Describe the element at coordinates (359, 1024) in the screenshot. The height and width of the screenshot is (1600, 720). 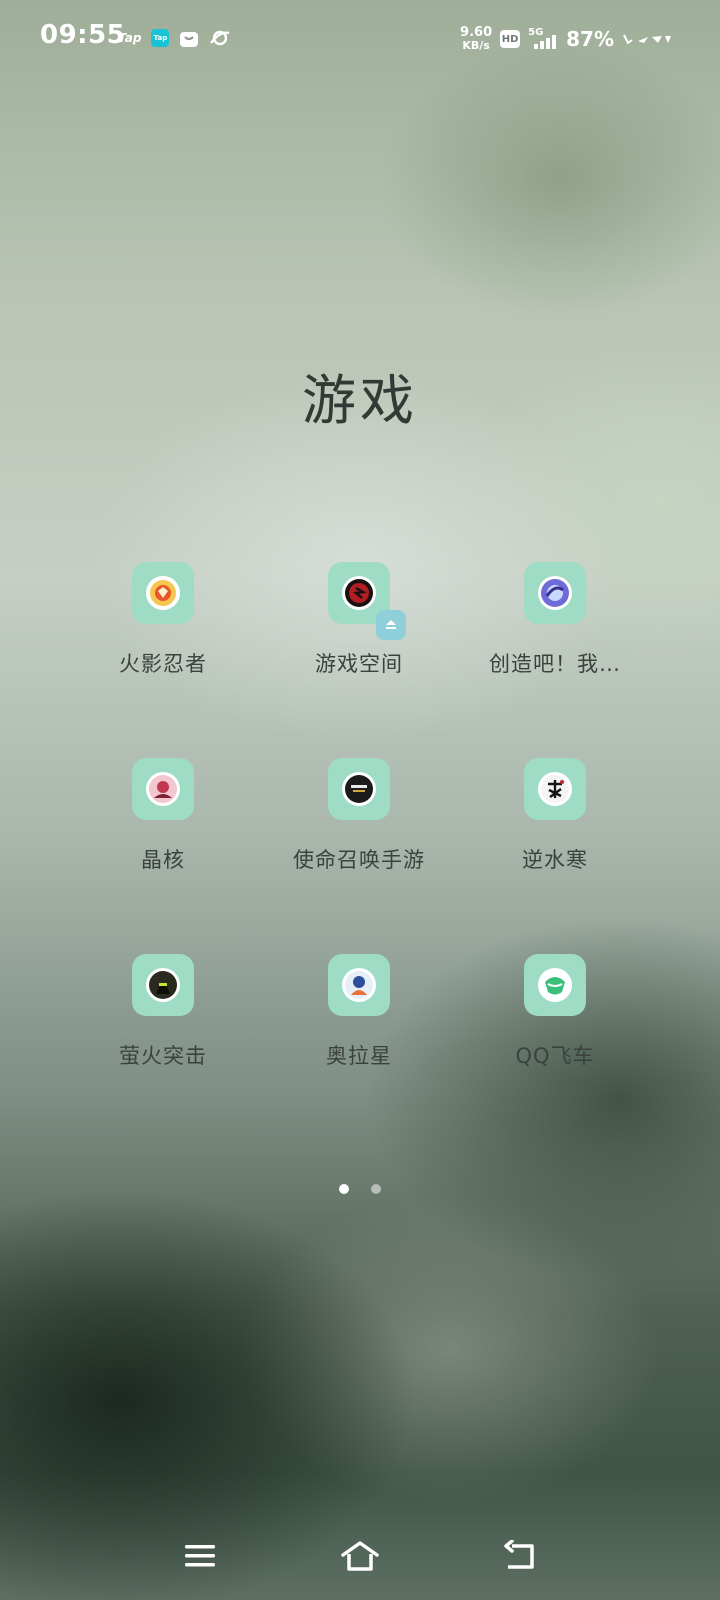
I see `app-aolaxing: 奥拉星` at that location.